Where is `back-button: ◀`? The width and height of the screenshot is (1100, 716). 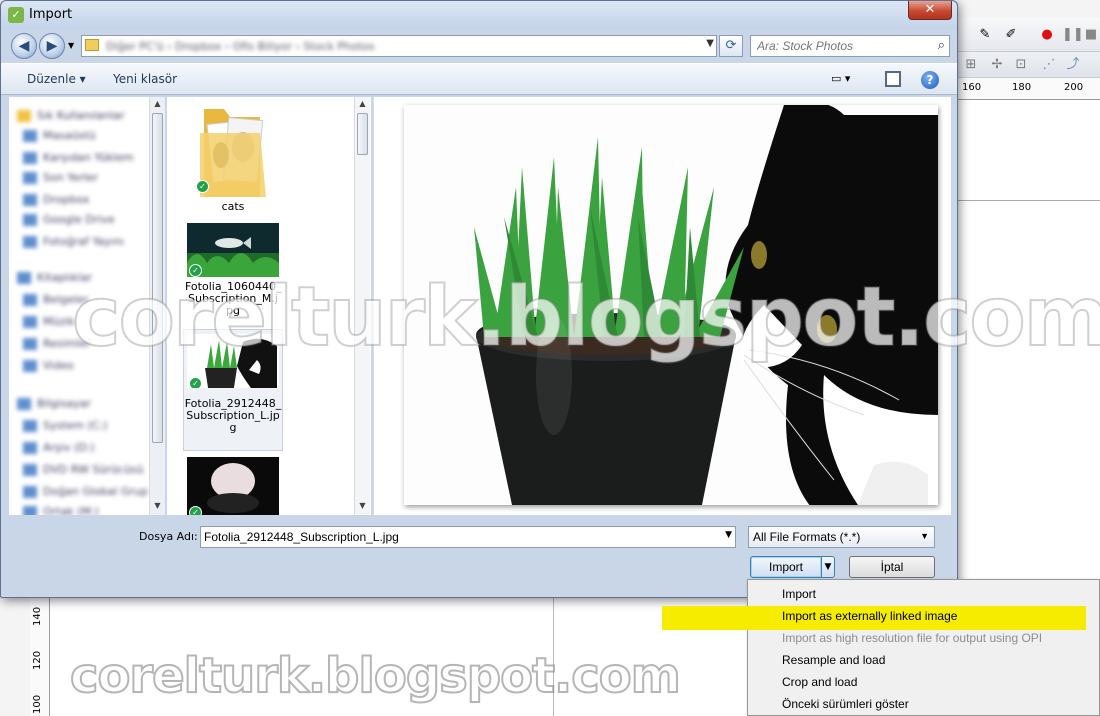 back-button: ◀ is located at coordinates (24, 46).